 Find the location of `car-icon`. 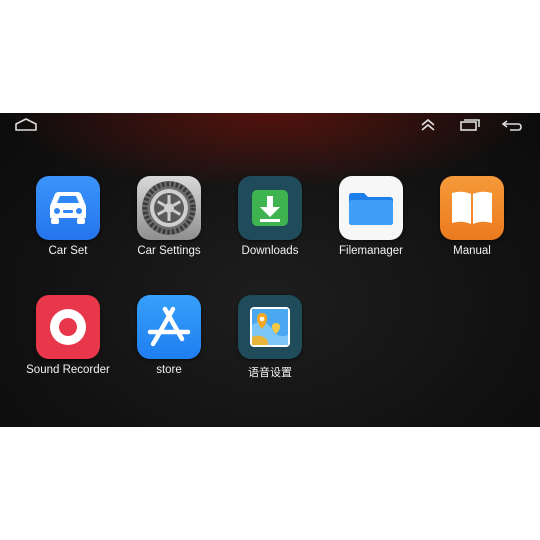

car-icon is located at coordinates (68, 208).